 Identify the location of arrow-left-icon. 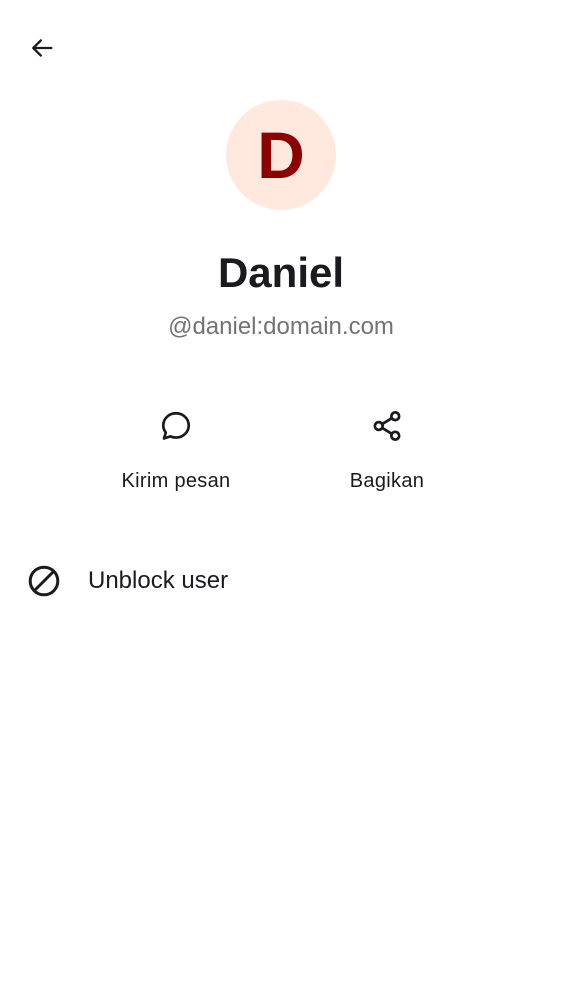
(42, 50).